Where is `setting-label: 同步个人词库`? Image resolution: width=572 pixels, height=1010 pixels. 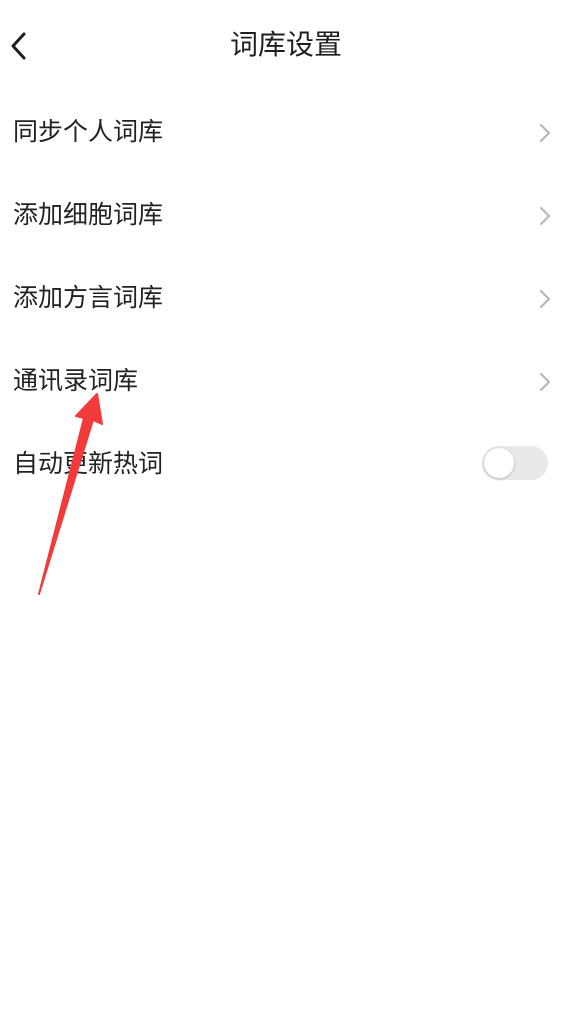 setting-label: 同步个人词库 is located at coordinates (88, 131).